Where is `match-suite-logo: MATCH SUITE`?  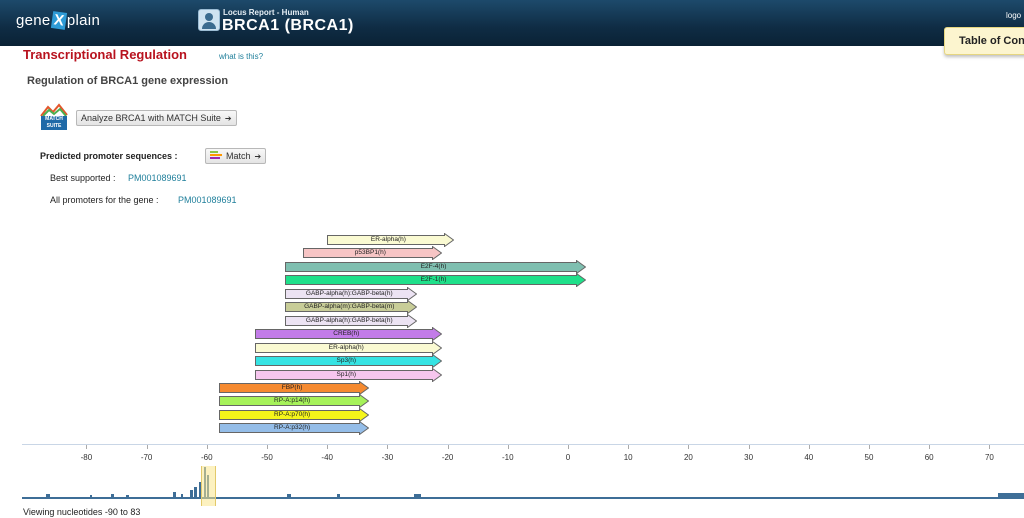
match-suite-logo: MATCH SUITE is located at coordinates (54, 117).